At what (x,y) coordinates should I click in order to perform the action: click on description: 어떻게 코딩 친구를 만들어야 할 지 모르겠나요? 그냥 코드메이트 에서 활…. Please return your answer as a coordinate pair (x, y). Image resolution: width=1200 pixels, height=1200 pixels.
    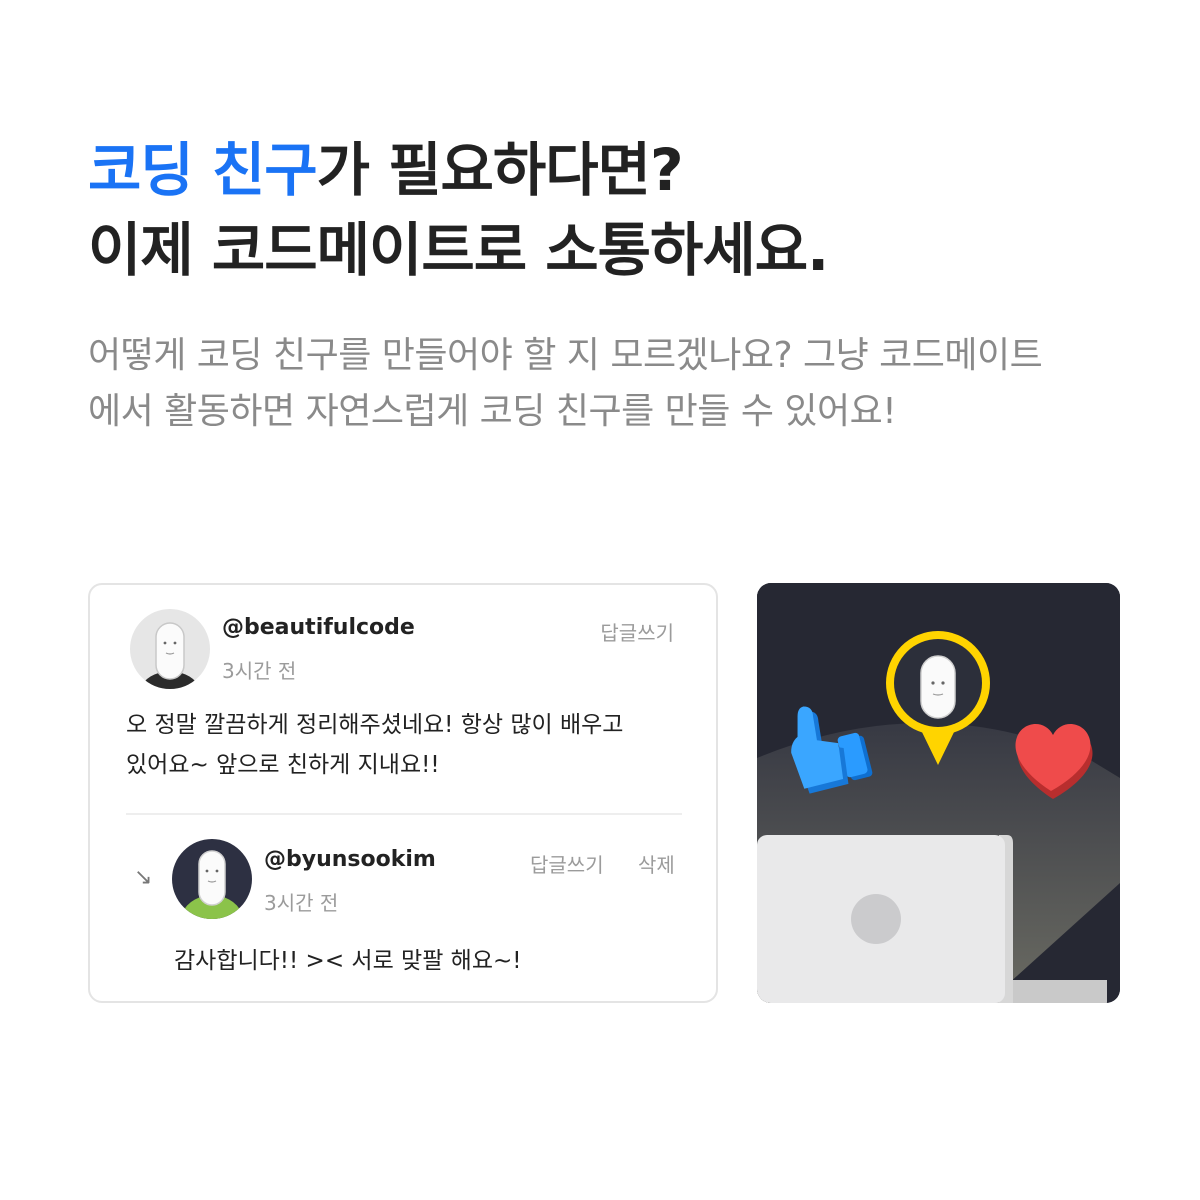
    Looking at the image, I should click on (623, 384).